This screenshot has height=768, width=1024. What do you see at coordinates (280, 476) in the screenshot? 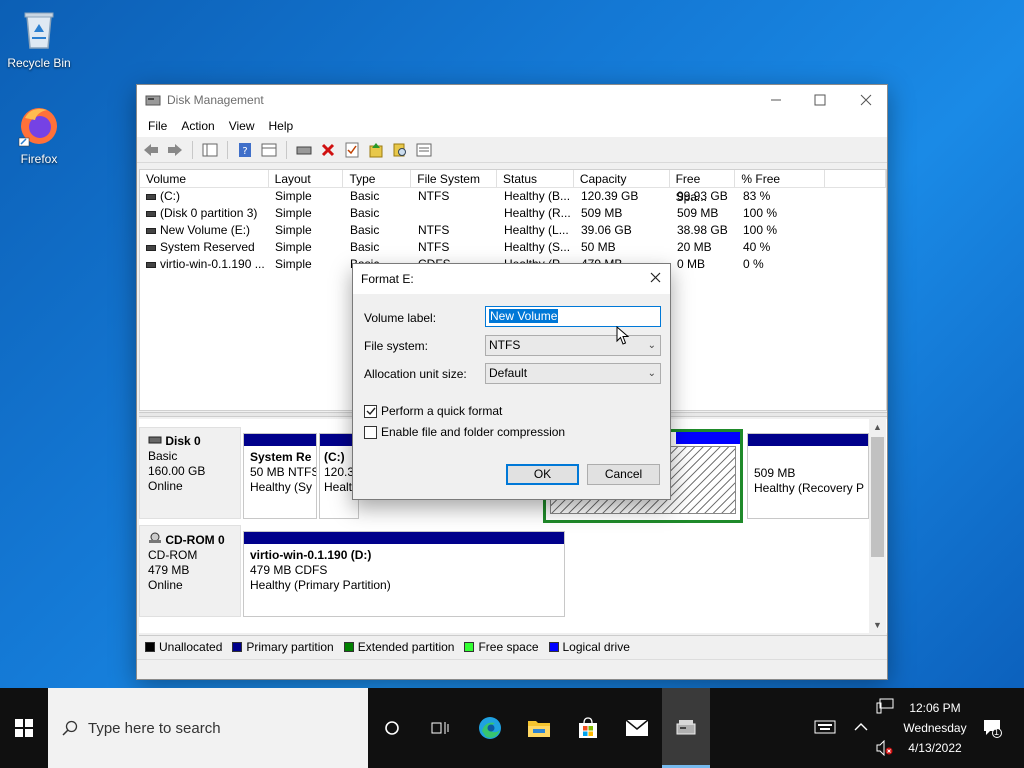
I see `partition-system-reserved: System Re 50 MB NTFS Healthy (Sy` at bounding box center [280, 476].